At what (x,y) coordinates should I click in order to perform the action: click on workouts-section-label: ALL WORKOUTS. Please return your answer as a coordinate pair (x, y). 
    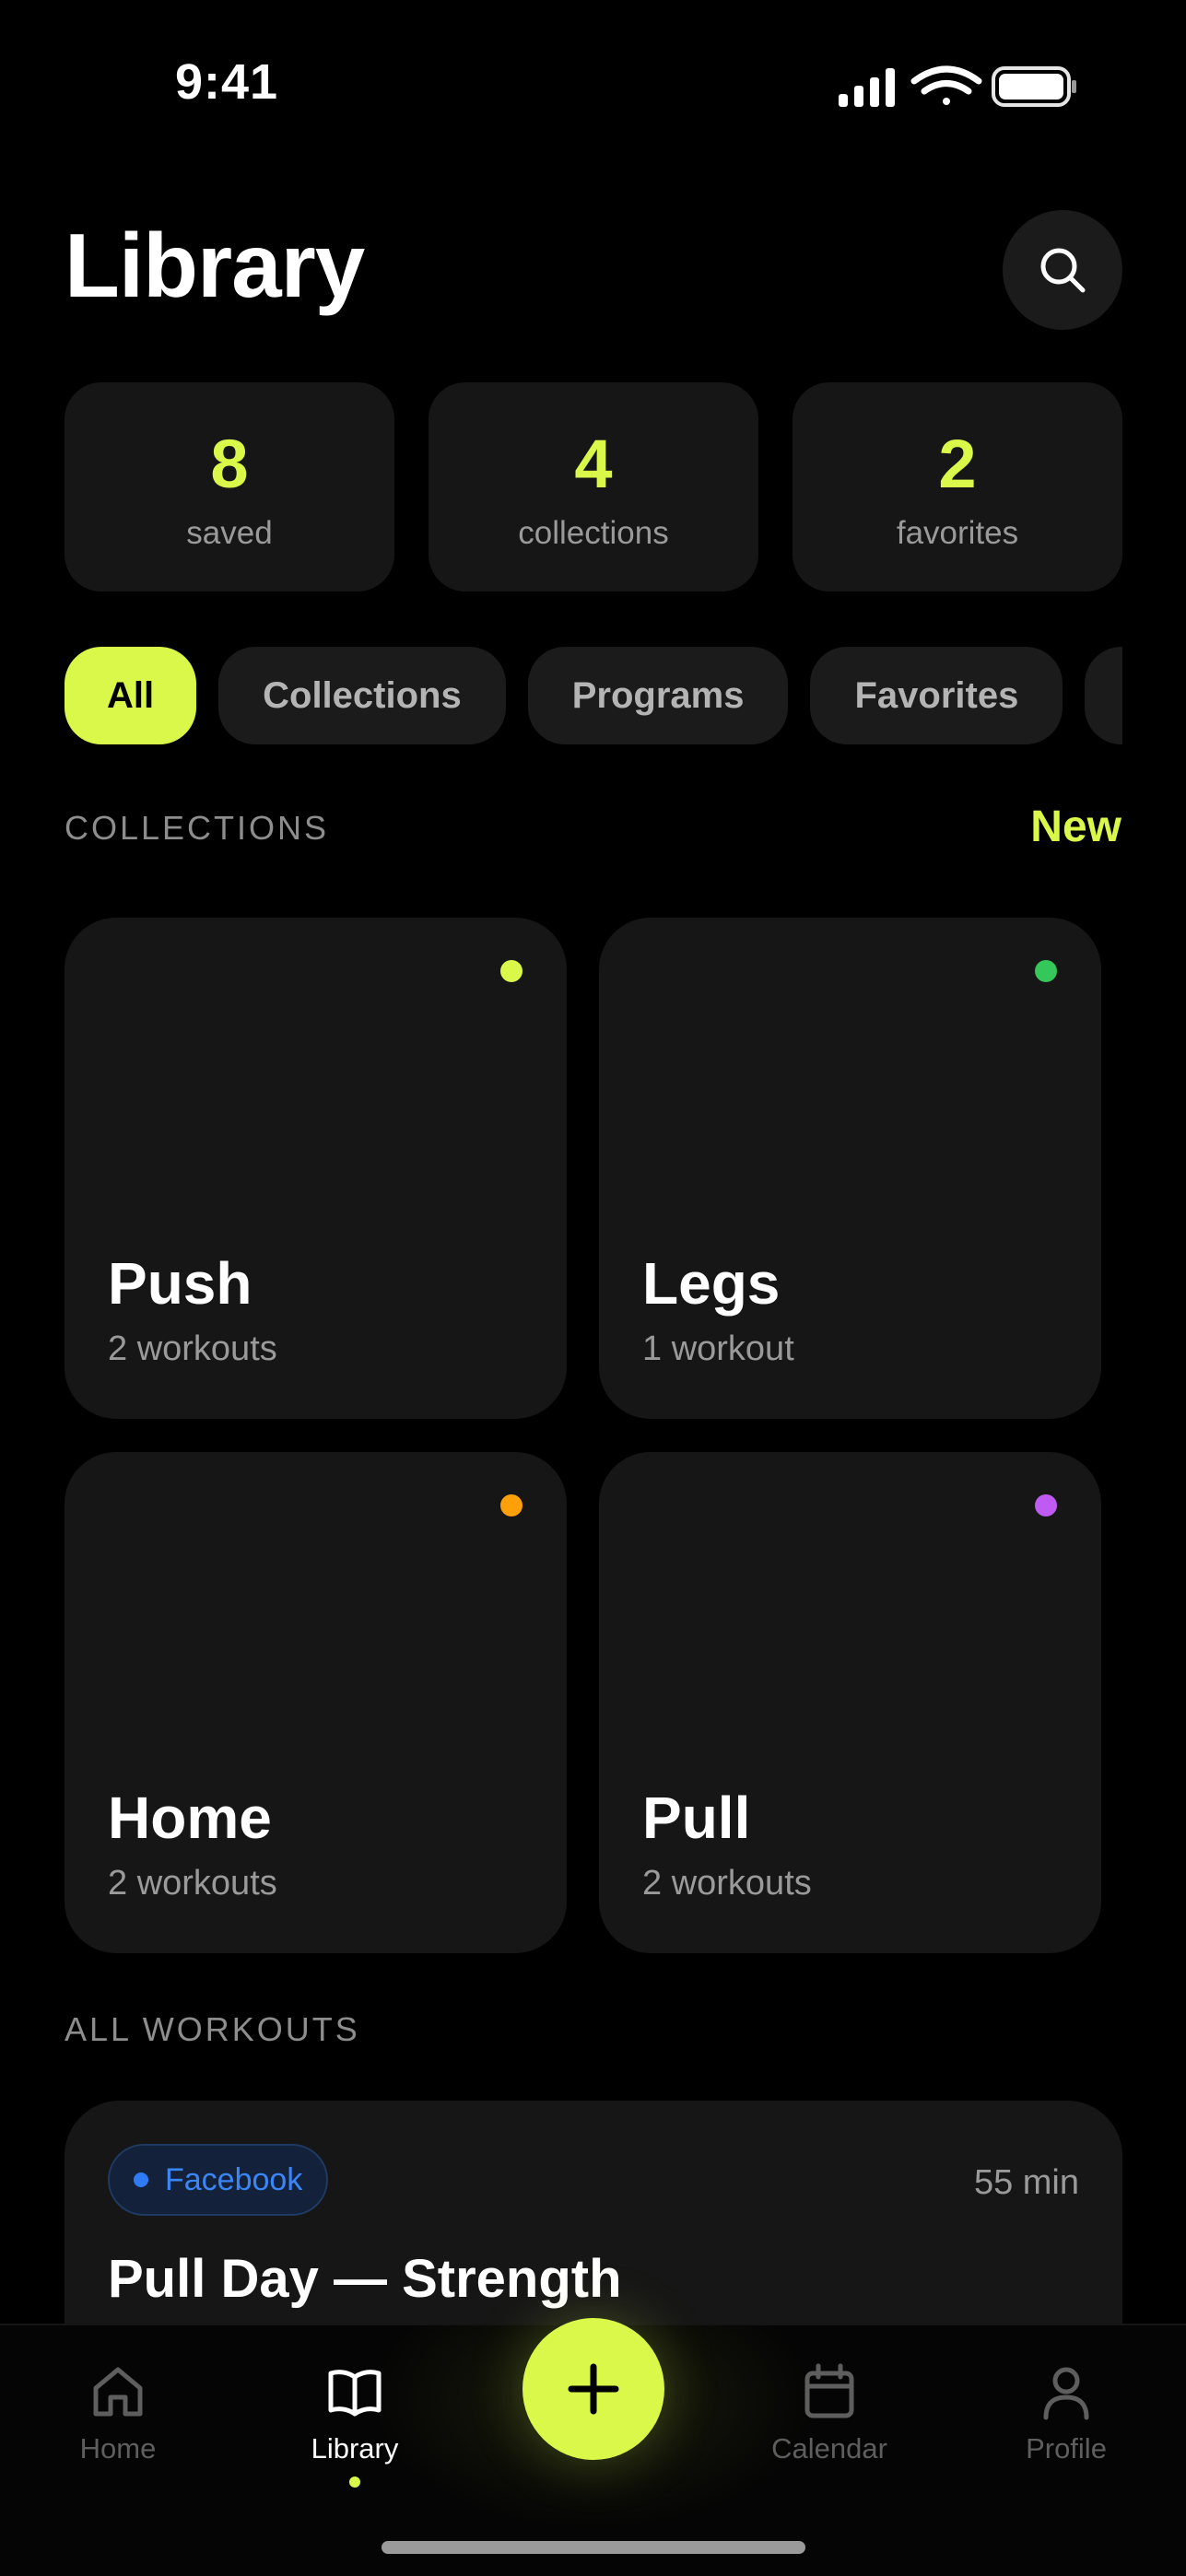
    Looking at the image, I should click on (212, 2029).